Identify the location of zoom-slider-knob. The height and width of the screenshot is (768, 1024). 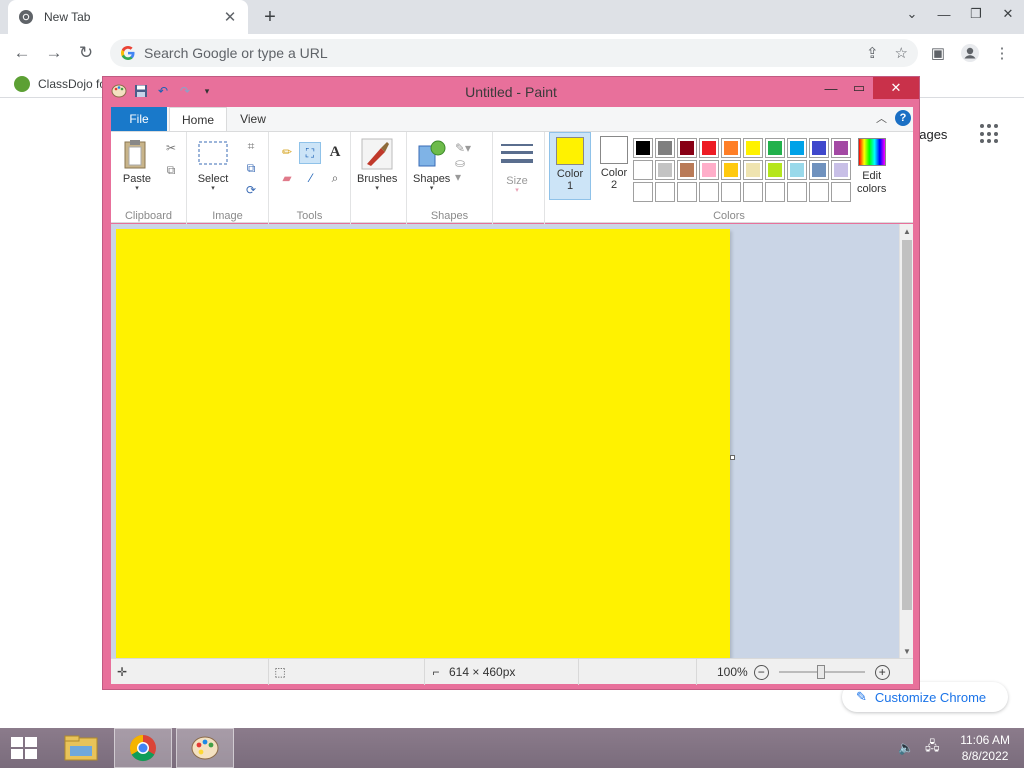
(820, 672).